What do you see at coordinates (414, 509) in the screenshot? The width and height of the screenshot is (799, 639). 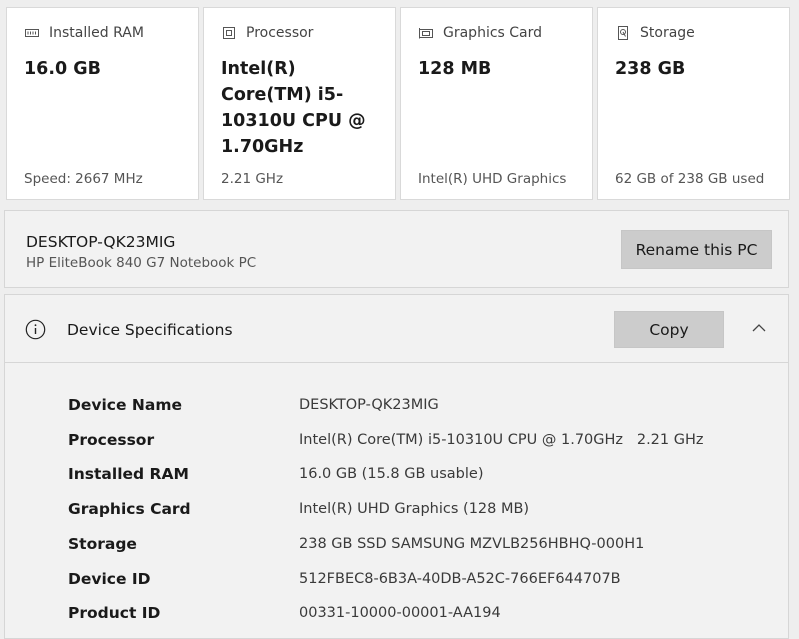 I see `spec-value: Intel(R) UHD Graphics (128 MB)` at bounding box center [414, 509].